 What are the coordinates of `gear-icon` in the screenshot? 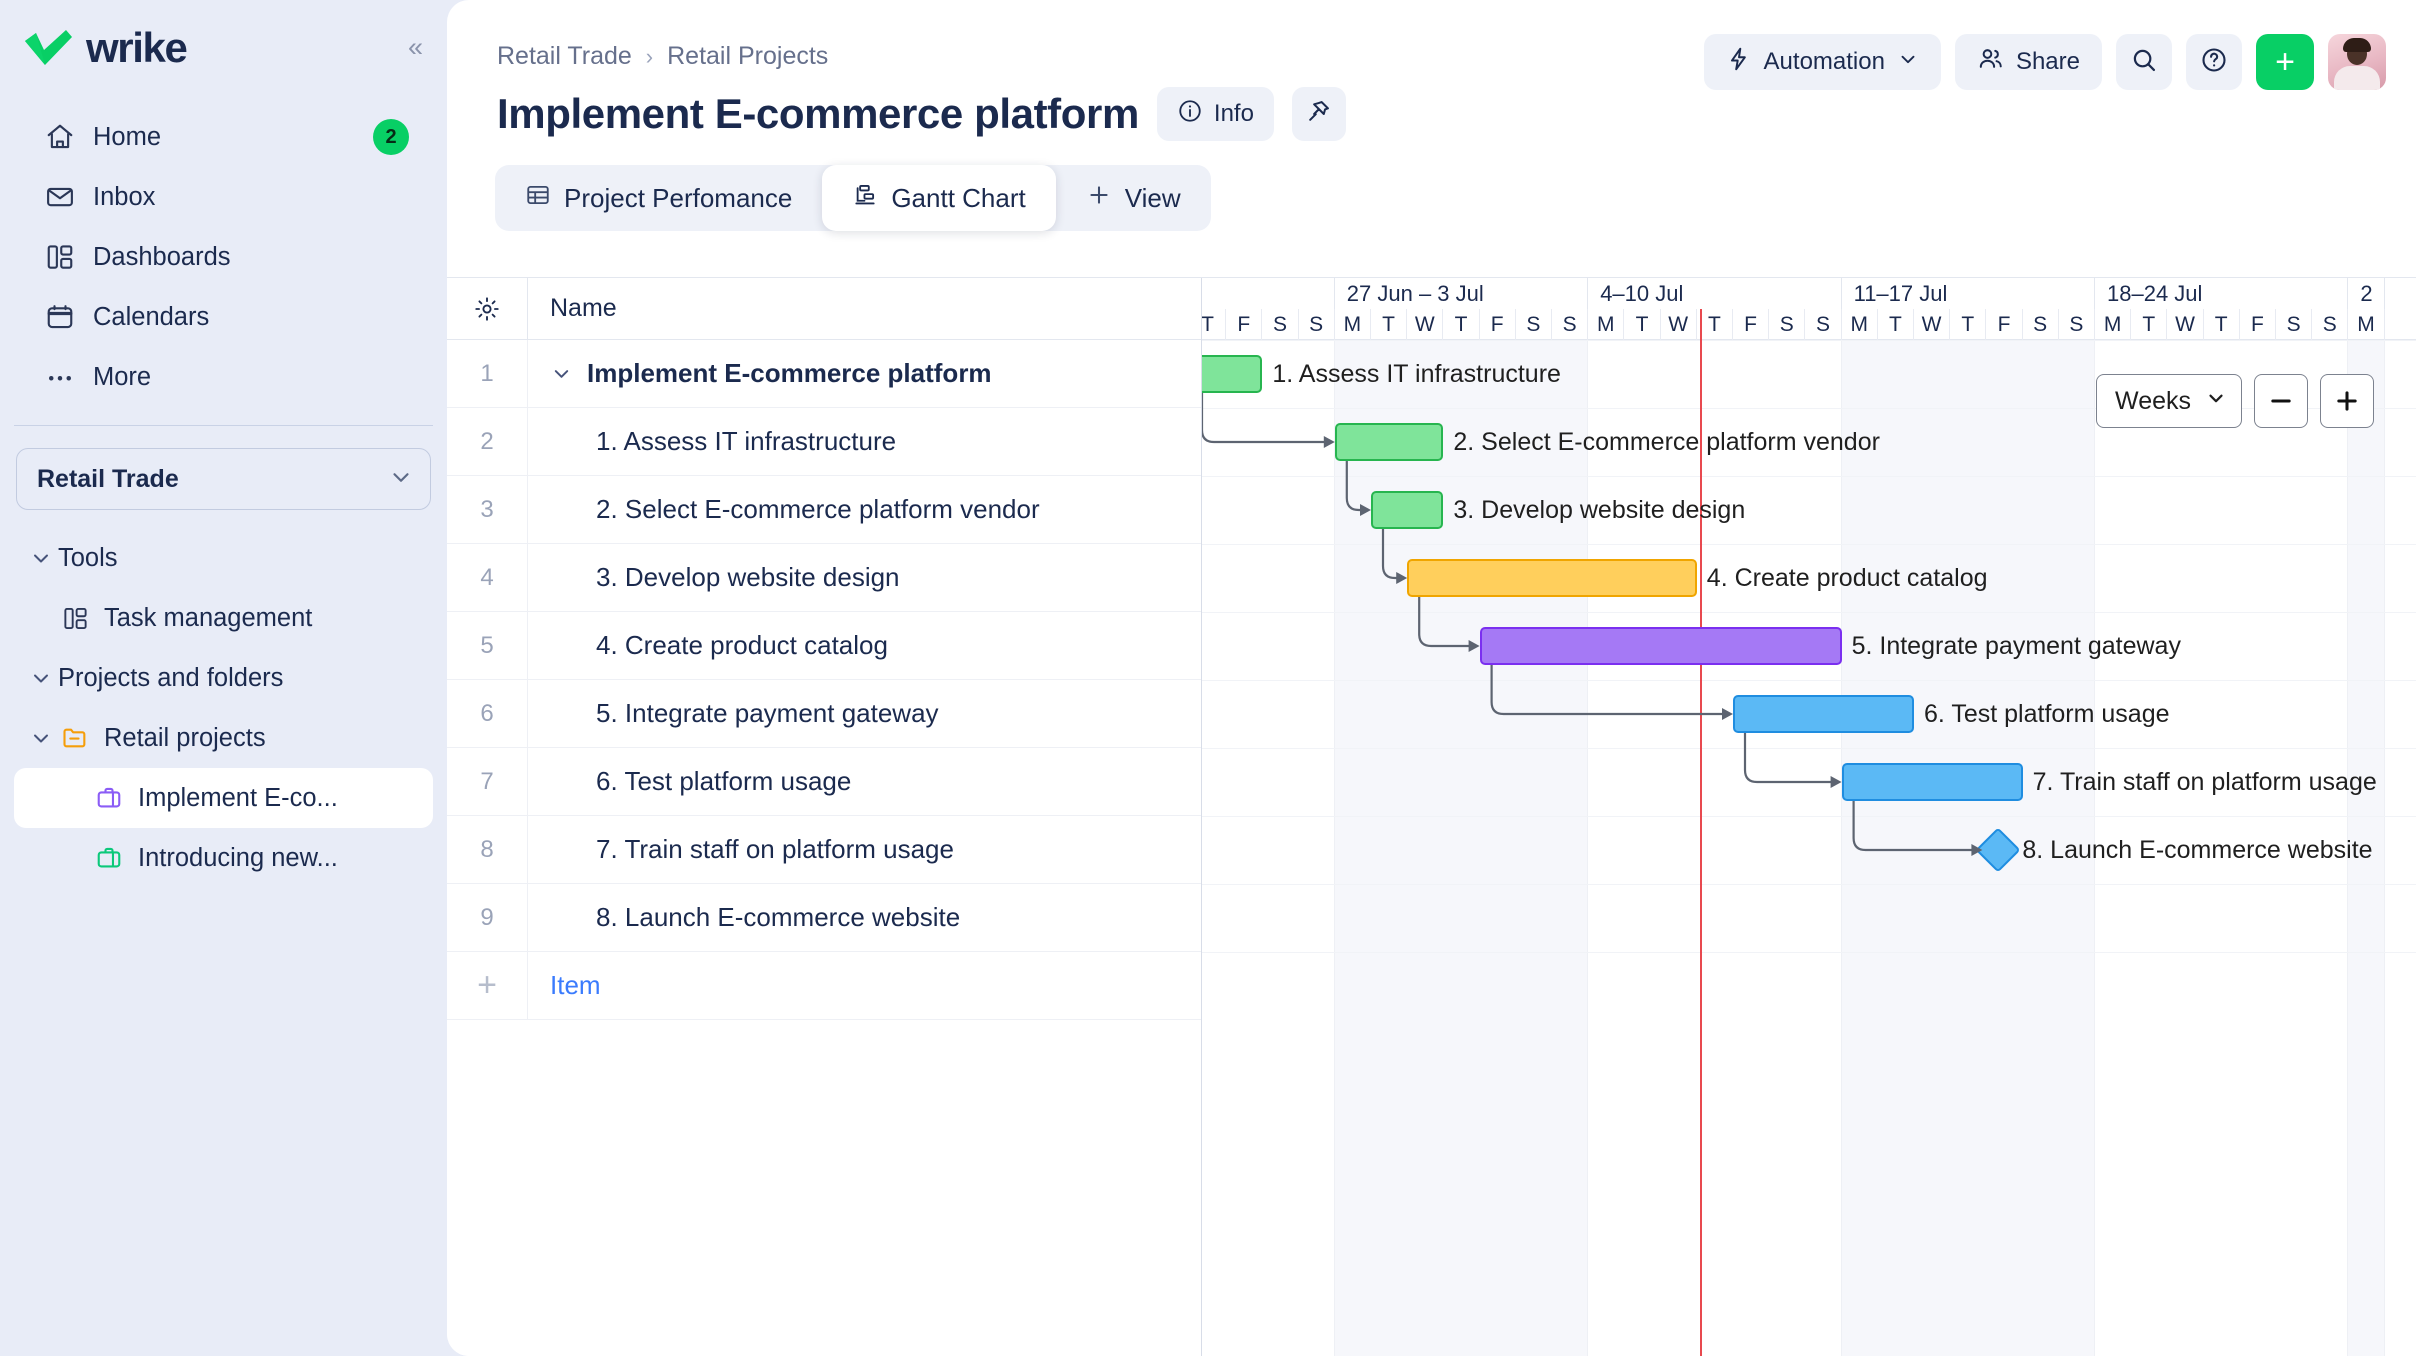 It's located at (487, 309).